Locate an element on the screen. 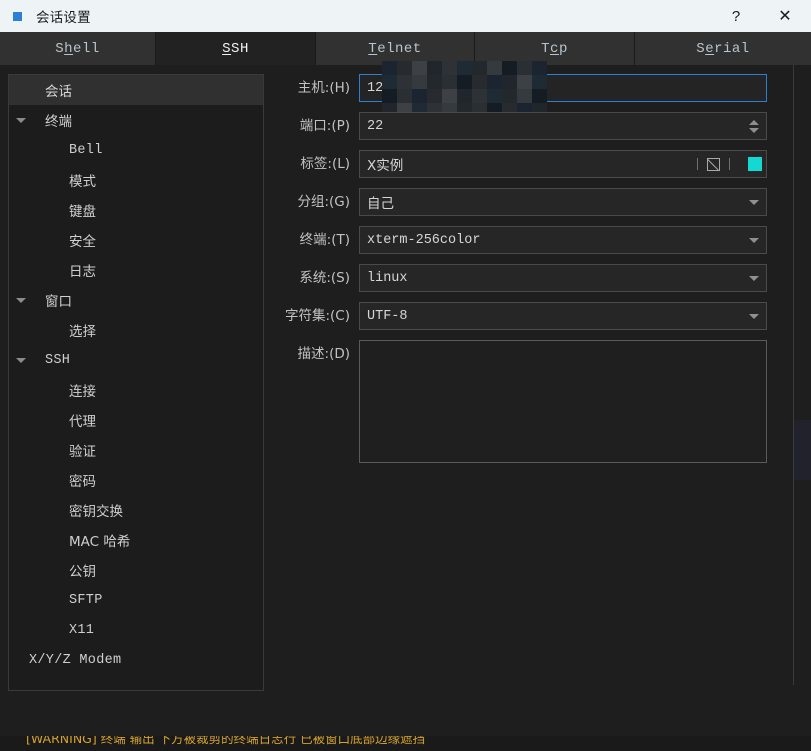 The image size is (811, 751). sidebar-item-4: 键盘 is located at coordinates (136, 210).